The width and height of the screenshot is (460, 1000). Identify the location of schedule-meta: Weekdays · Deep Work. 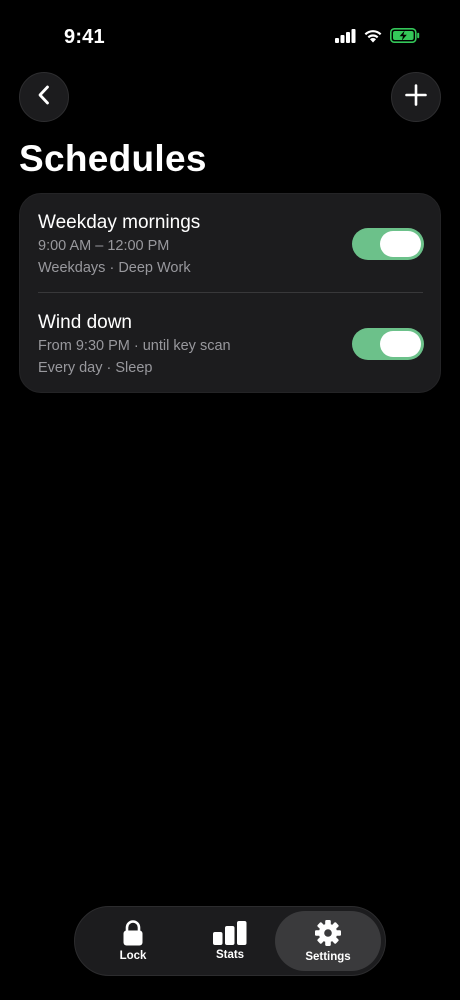
(114, 268).